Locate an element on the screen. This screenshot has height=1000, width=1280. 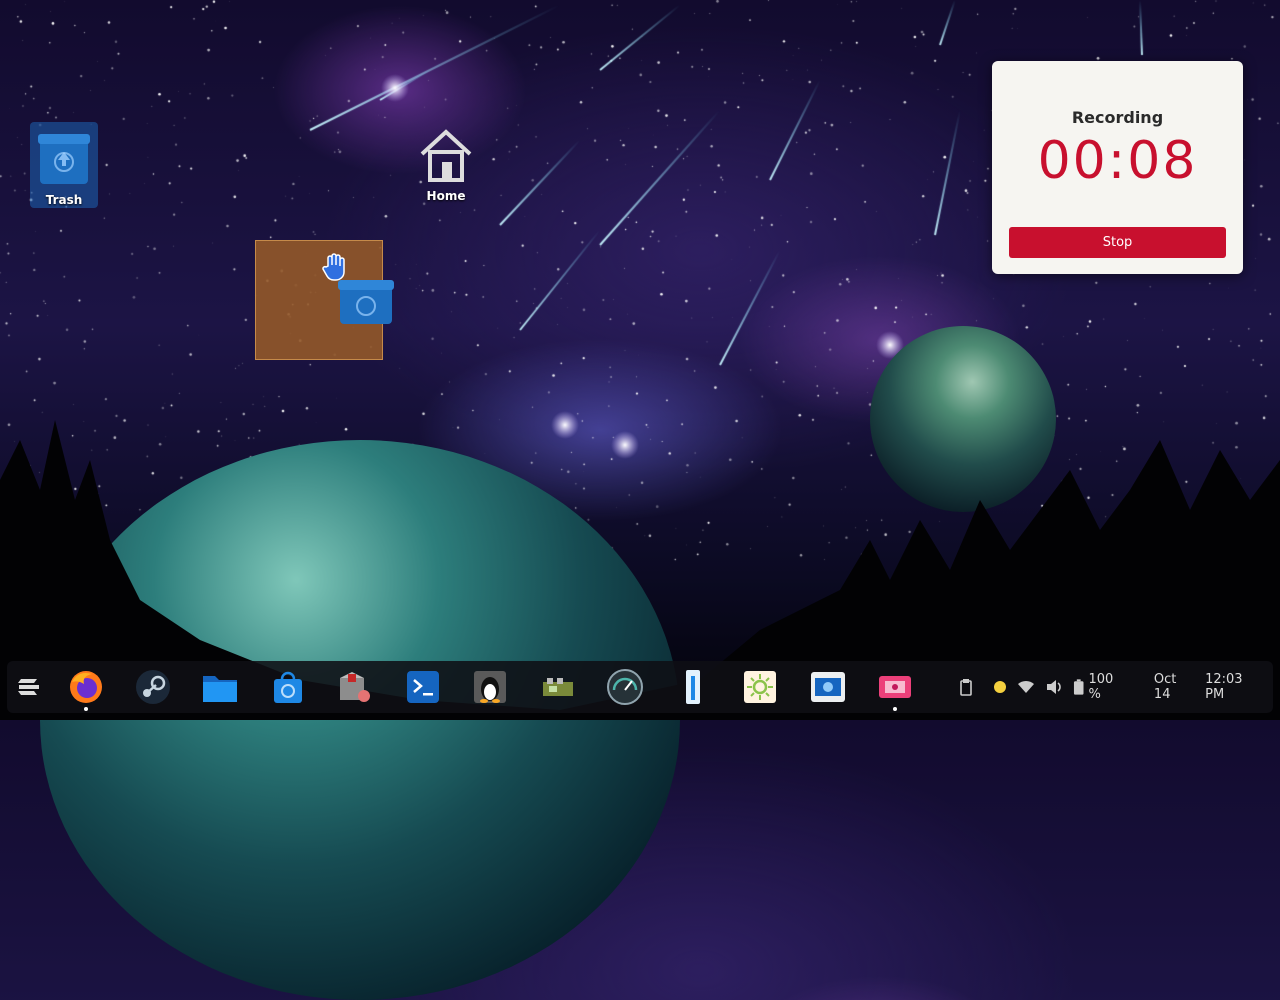
battery-indicator: 100 % is located at coordinates (1100, 687).